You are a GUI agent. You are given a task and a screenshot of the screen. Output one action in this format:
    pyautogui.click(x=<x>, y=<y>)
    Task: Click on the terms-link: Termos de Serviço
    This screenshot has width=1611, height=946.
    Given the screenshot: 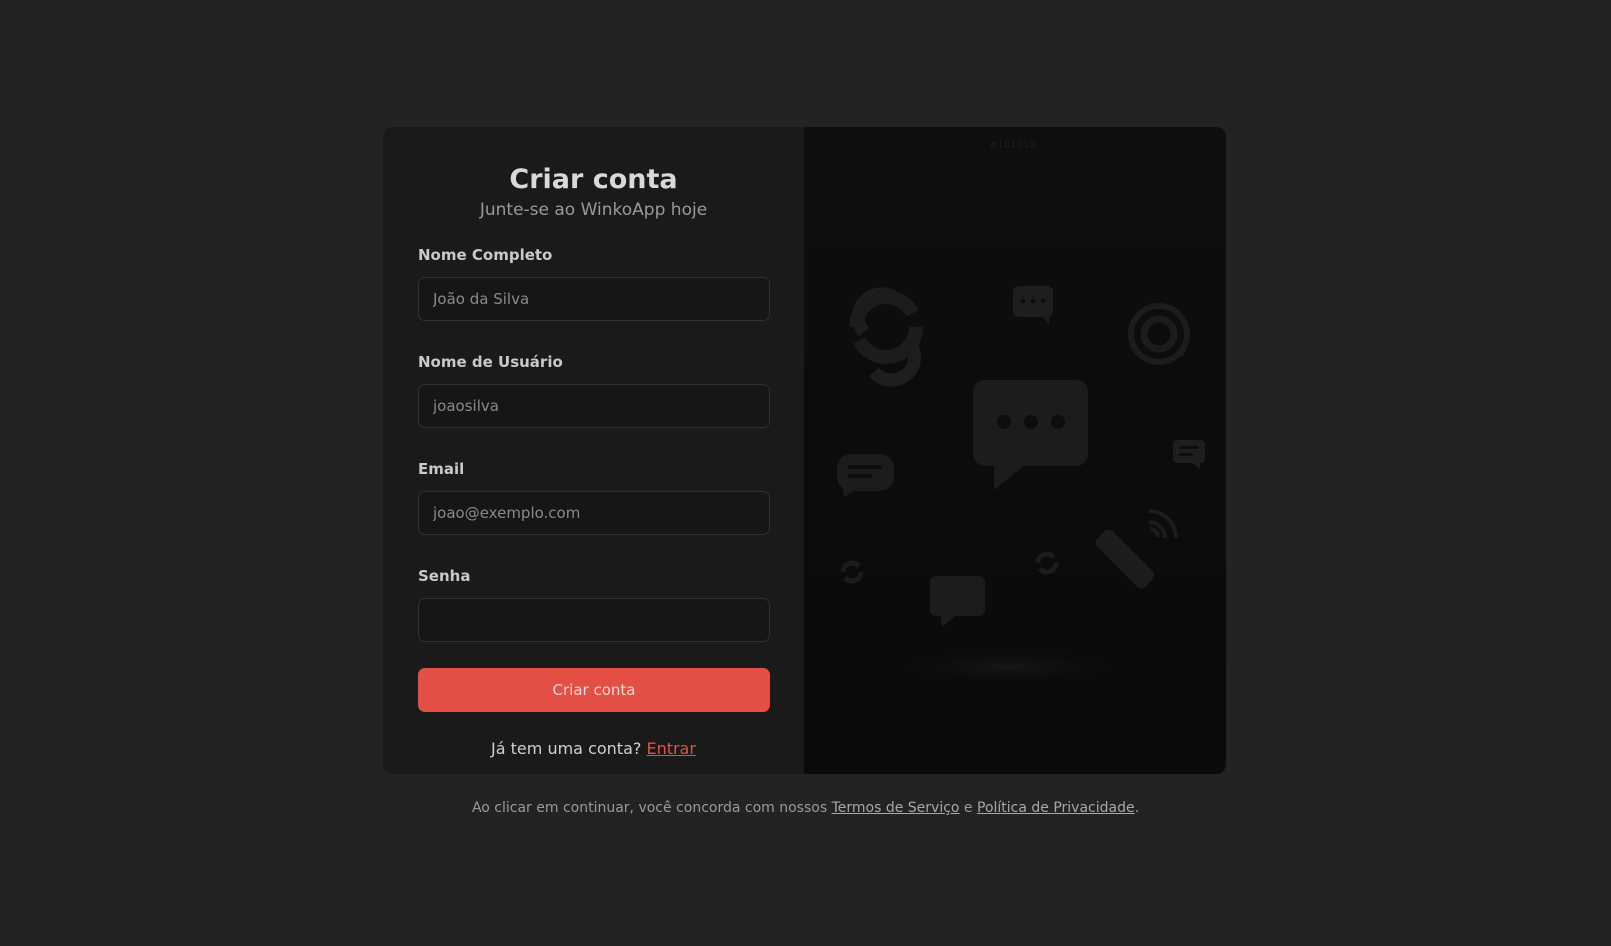 What is the action you would take?
    pyautogui.click(x=896, y=808)
    